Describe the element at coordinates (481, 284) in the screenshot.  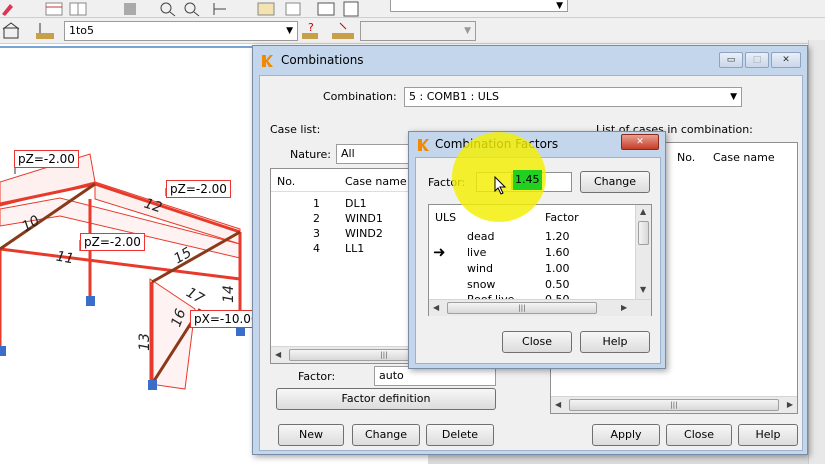
I see `factor-row-name: snow` at that location.